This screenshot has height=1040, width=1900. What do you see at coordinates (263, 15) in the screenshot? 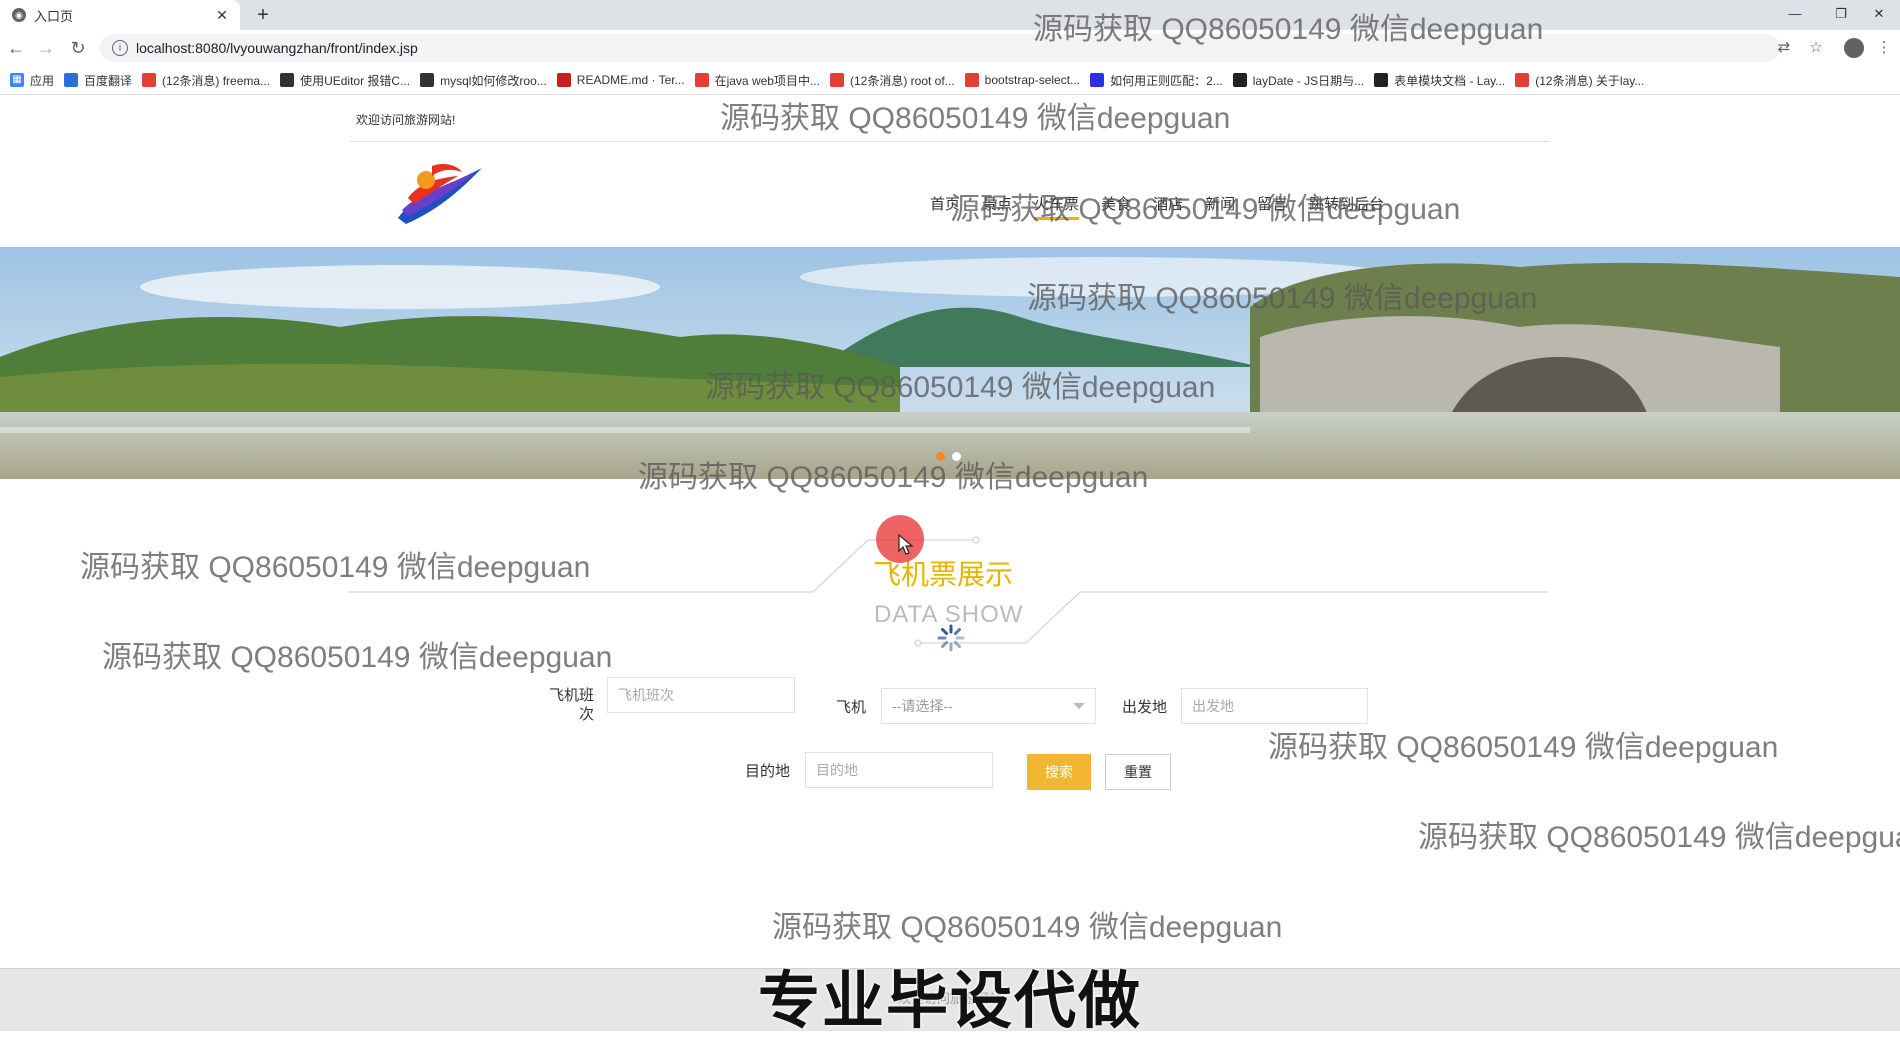
I see `new-tab-button: +` at bounding box center [263, 15].